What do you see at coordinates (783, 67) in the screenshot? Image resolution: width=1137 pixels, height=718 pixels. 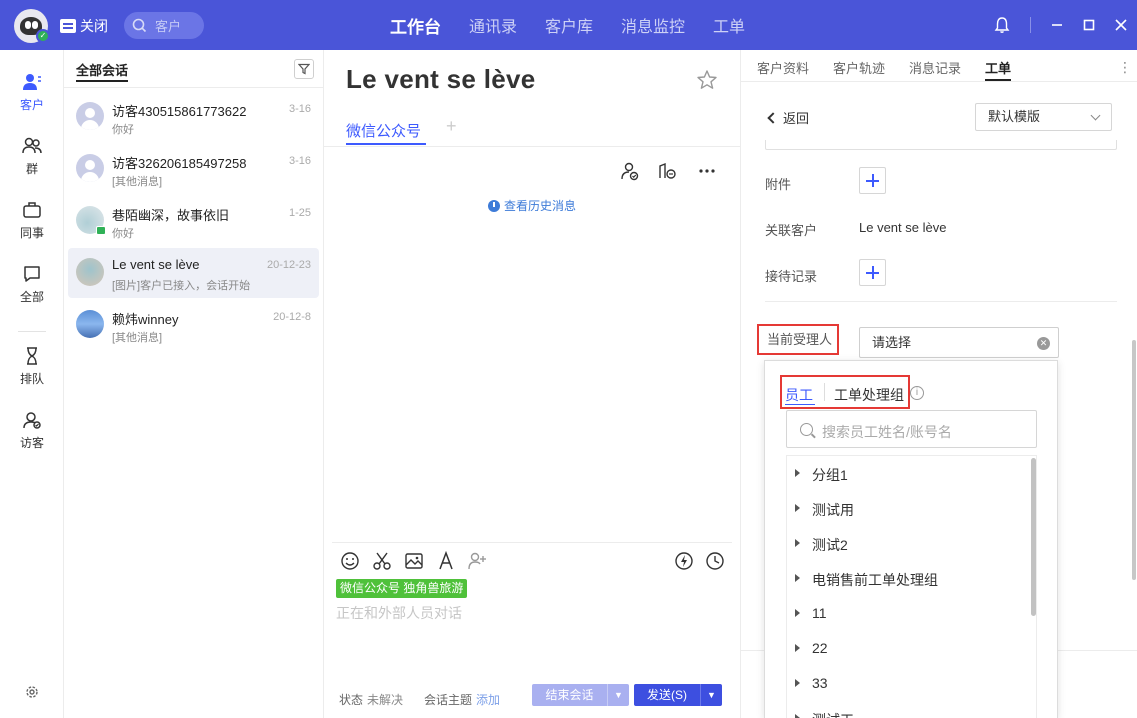 I see `tab-customer-profile: 客户资料` at bounding box center [783, 67].